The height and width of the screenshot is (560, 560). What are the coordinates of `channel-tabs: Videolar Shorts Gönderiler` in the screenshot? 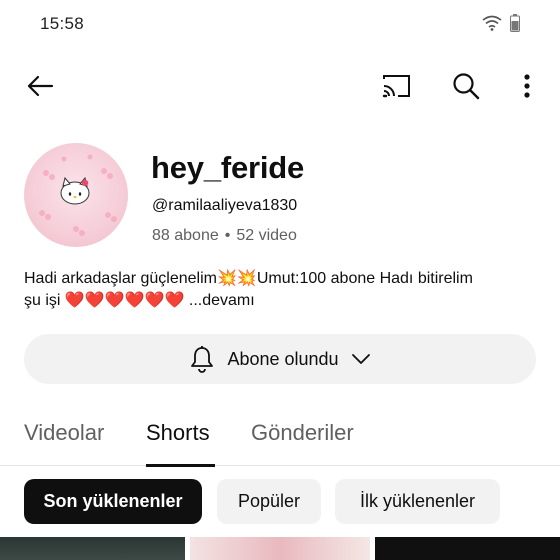 It's located at (280, 435).